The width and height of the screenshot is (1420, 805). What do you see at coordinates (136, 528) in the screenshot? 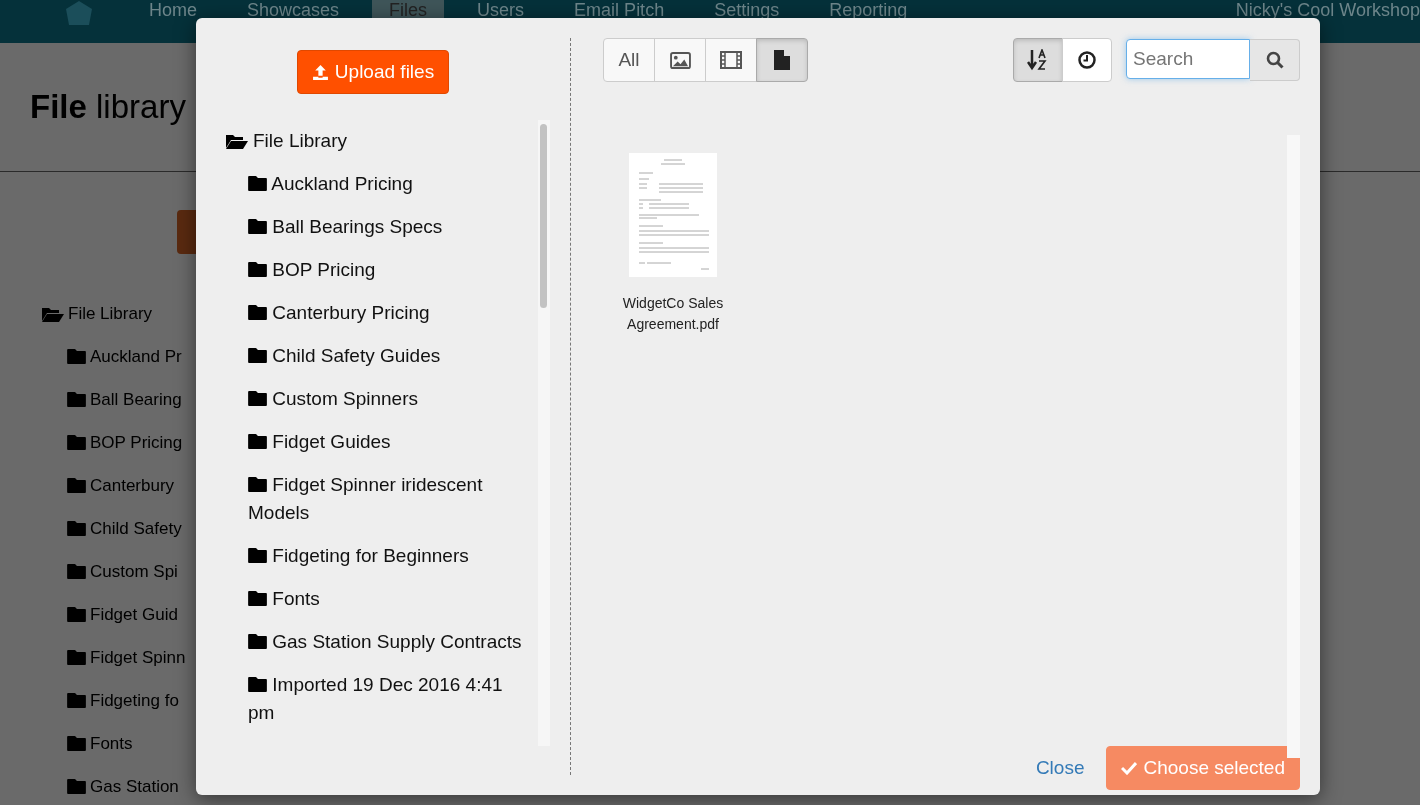
I see `folder-label: Child Safety` at bounding box center [136, 528].